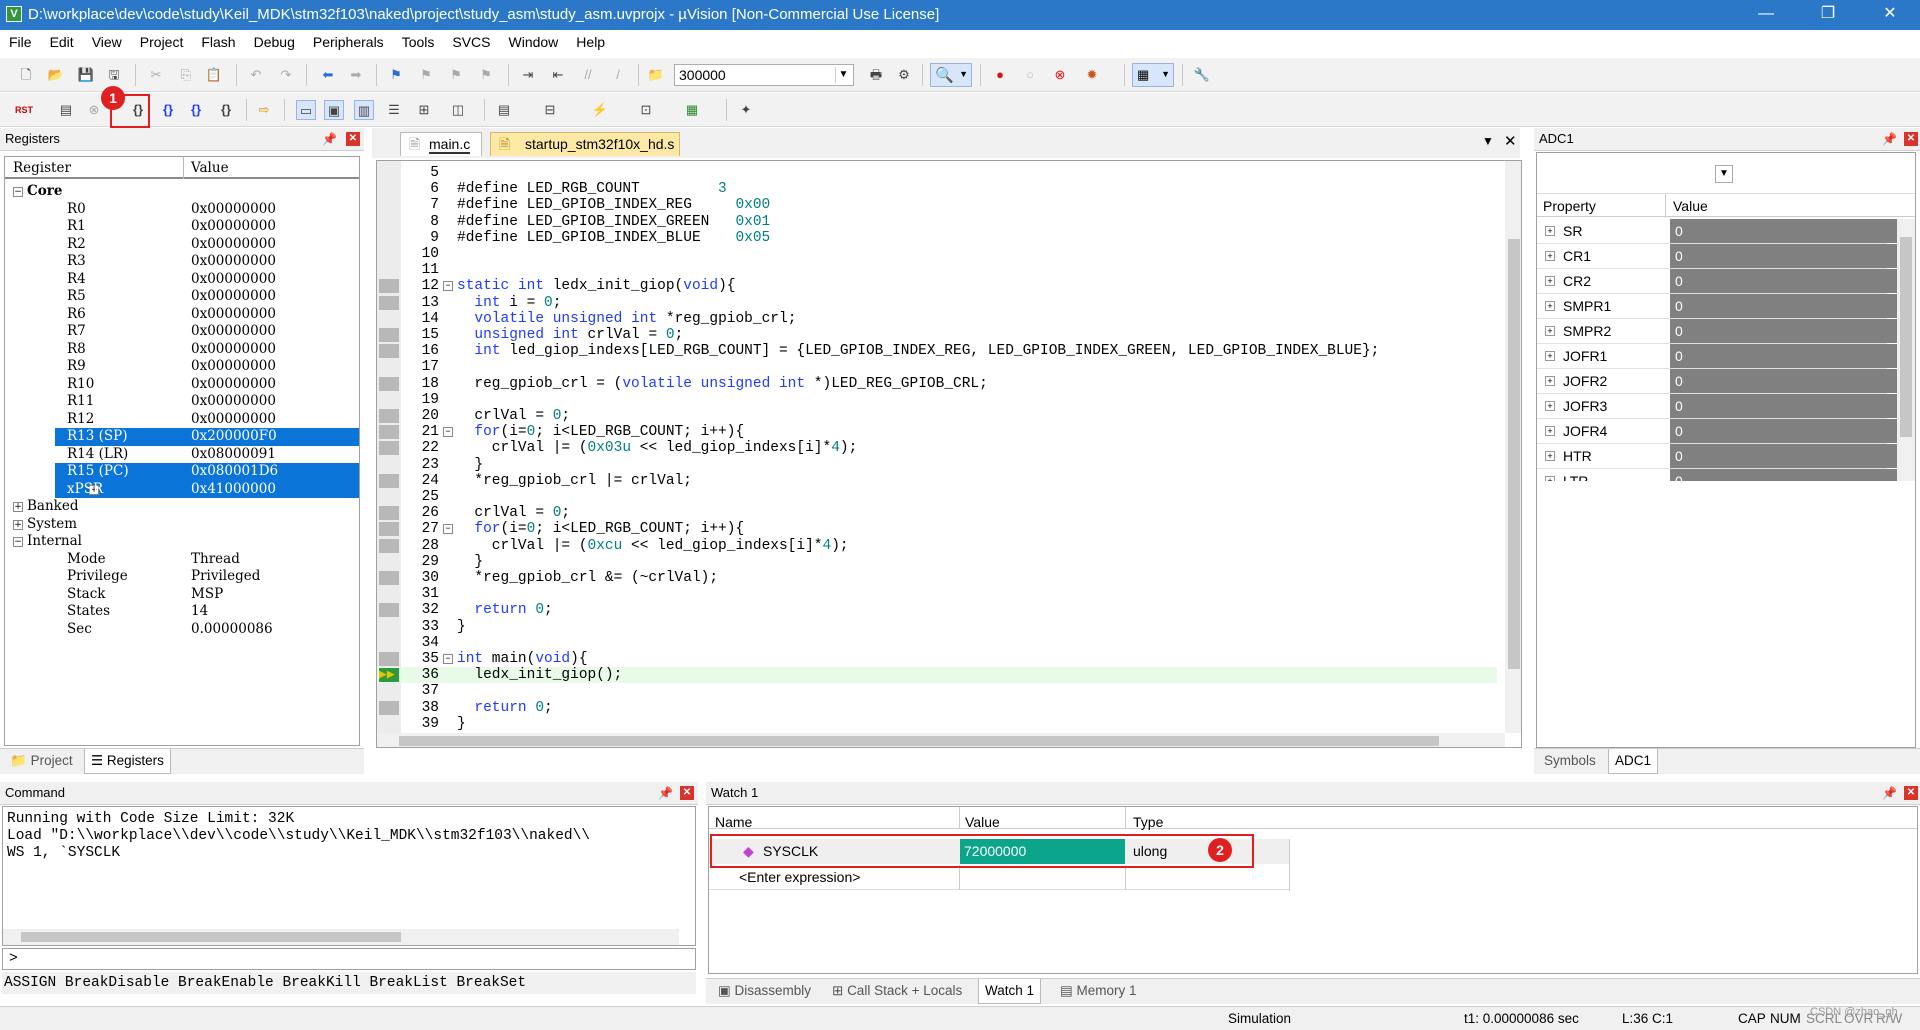 The image size is (1920, 1030). Describe the element at coordinates (1202, 75) in the screenshot. I see `wrench-icon: 🔧` at that location.